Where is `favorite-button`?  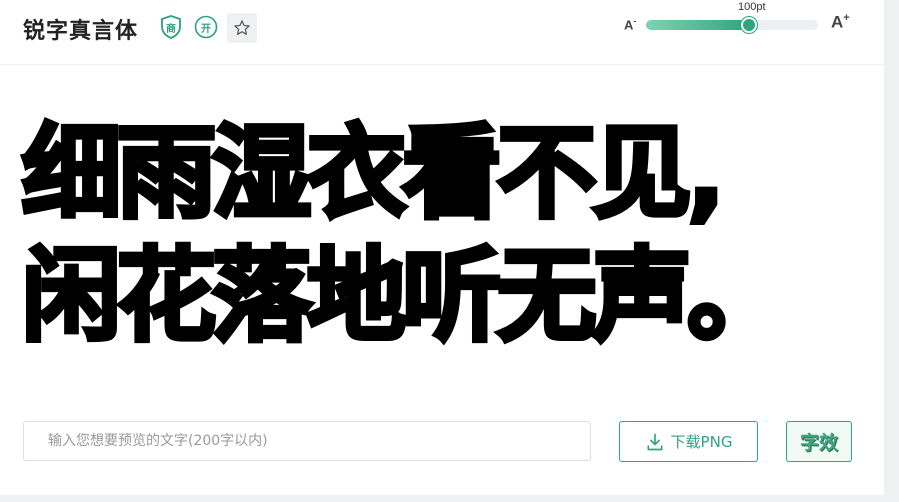
favorite-button is located at coordinates (242, 28).